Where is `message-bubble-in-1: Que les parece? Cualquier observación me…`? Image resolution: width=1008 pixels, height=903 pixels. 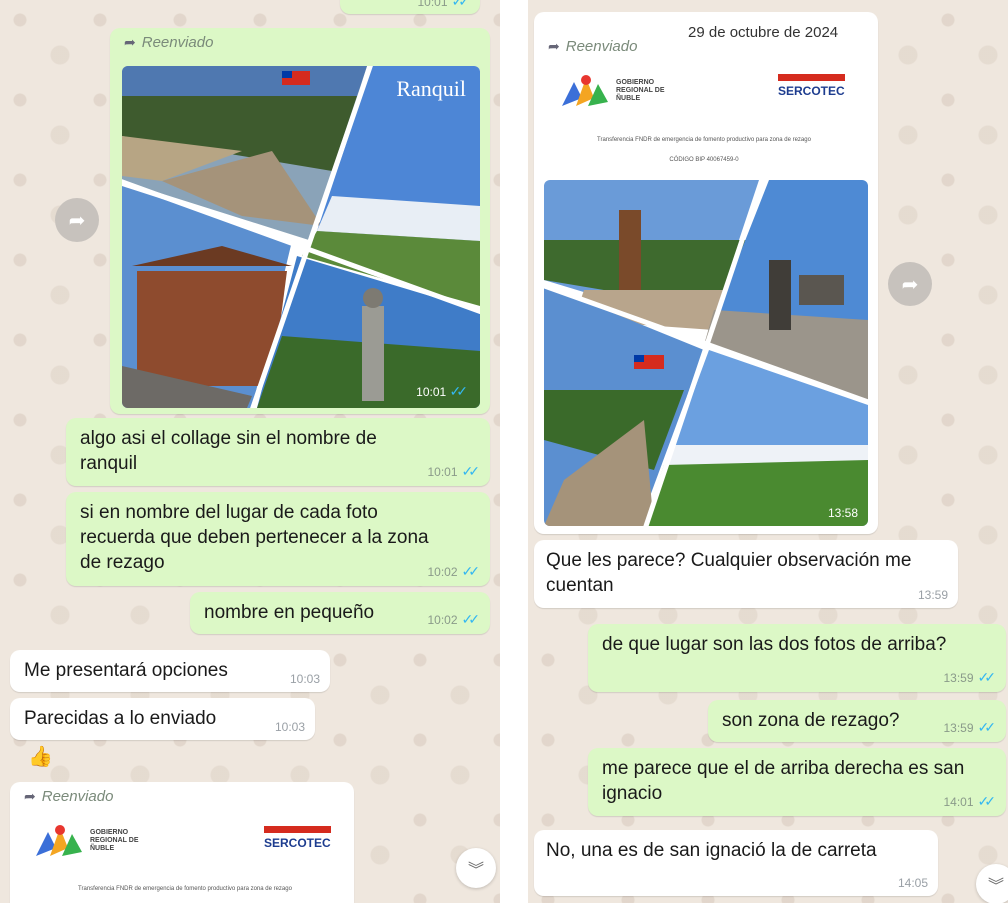 message-bubble-in-1: Que les parece? Cualquier observación me… is located at coordinates (746, 574).